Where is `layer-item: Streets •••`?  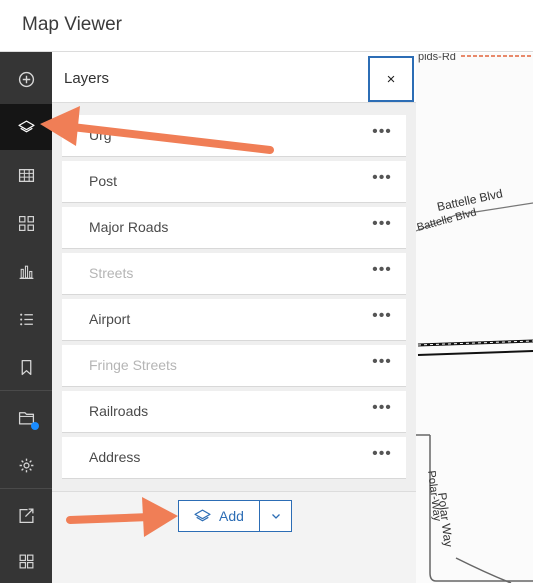
layer-item: Streets ••• is located at coordinates (234, 274).